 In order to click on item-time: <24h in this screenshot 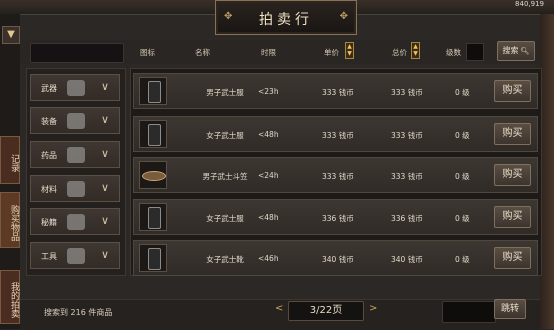, I will do `click(268, 175)`.